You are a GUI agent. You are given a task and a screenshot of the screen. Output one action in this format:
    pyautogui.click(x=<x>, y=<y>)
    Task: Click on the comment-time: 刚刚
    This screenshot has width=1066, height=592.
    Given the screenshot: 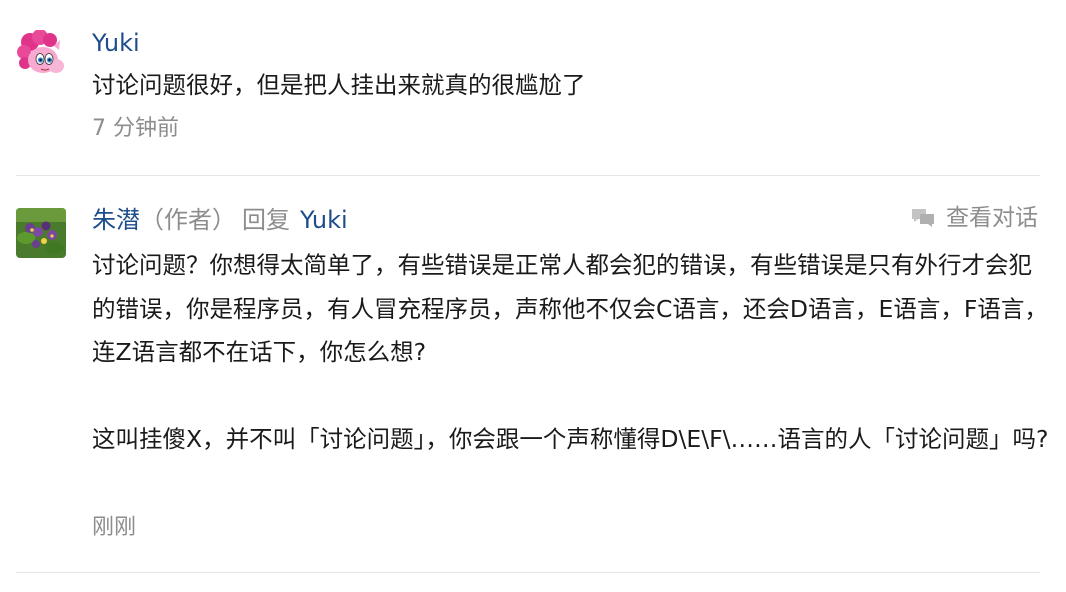 What is the action you would take?
    pyautogui.click(x=114, y=527)
    